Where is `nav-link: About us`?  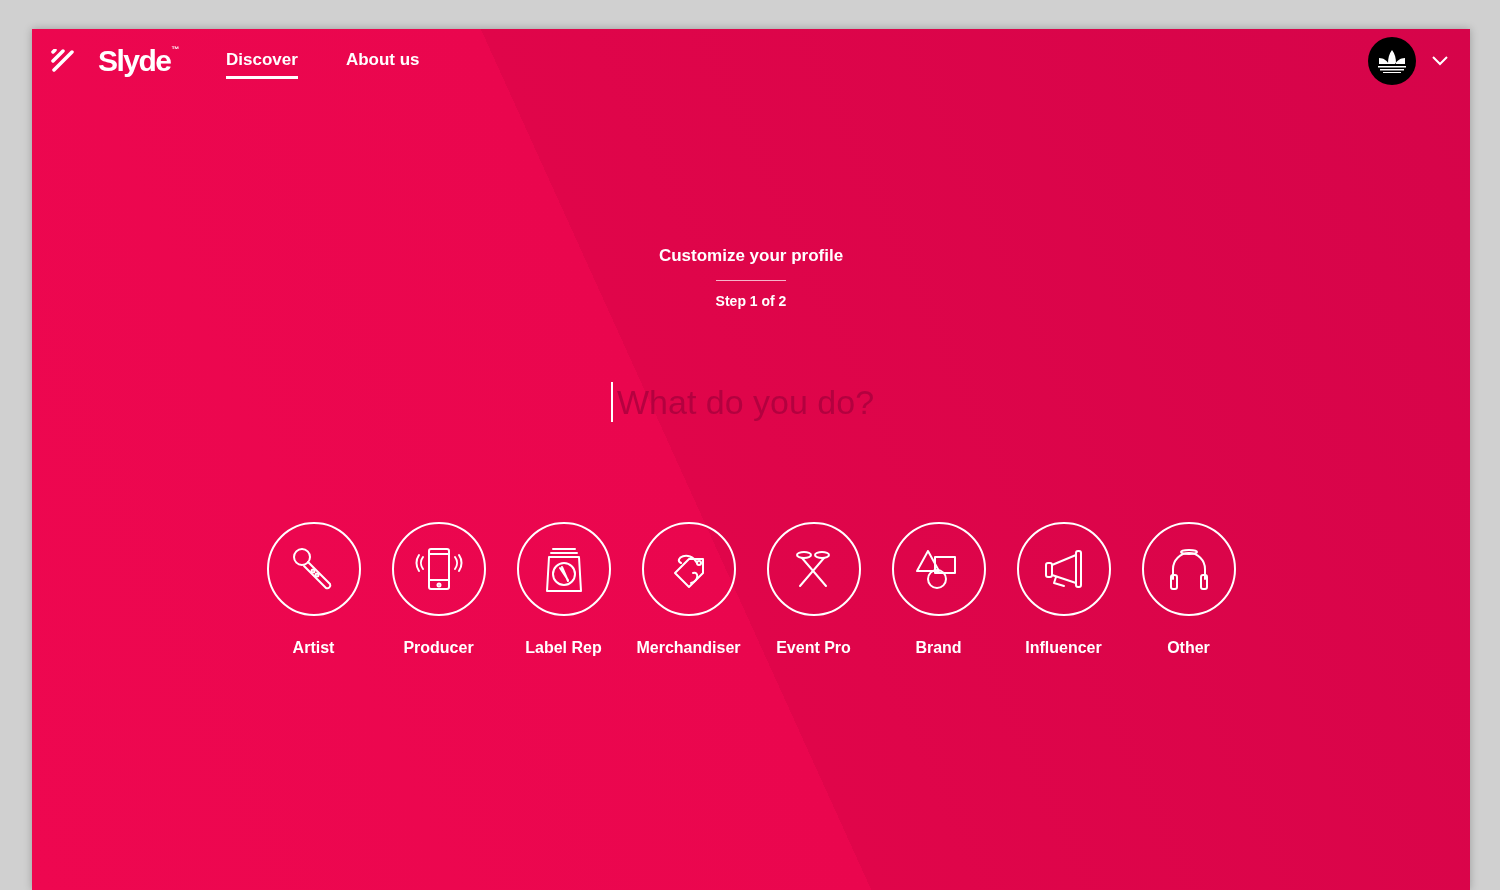
nav-link: About us is located at coordinates (382, 61).